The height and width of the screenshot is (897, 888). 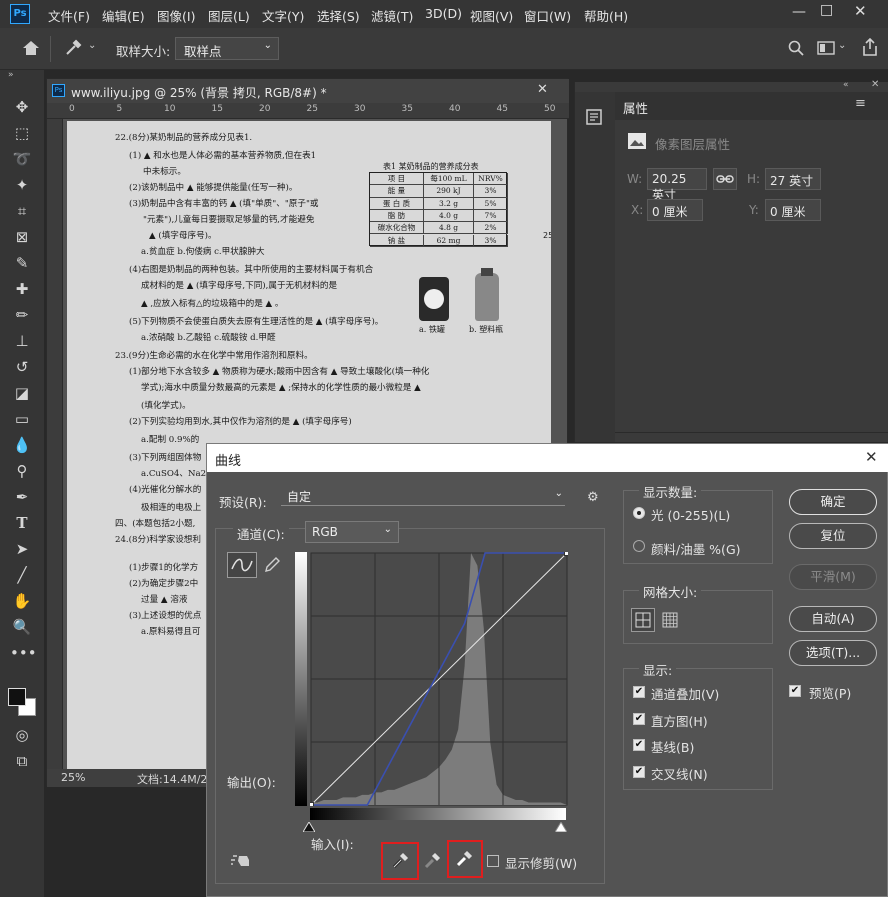 I want to click on collapse-arrows-icon: », so click(x=11, y=75).